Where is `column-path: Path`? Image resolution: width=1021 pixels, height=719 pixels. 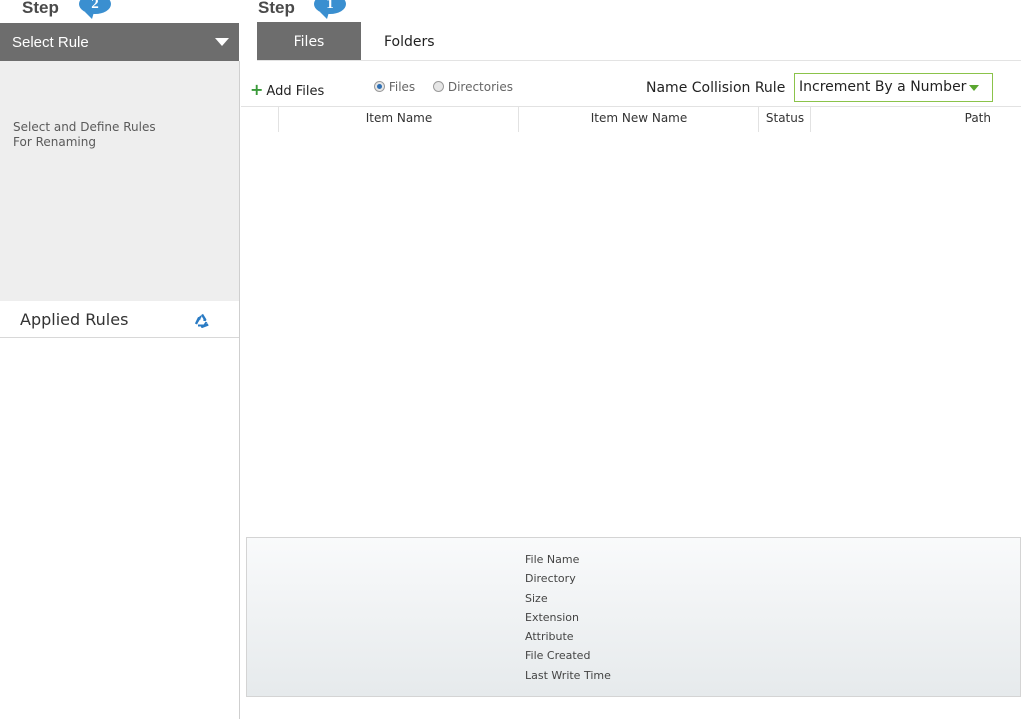 column-path: Path is located at coordinates (900, 119).